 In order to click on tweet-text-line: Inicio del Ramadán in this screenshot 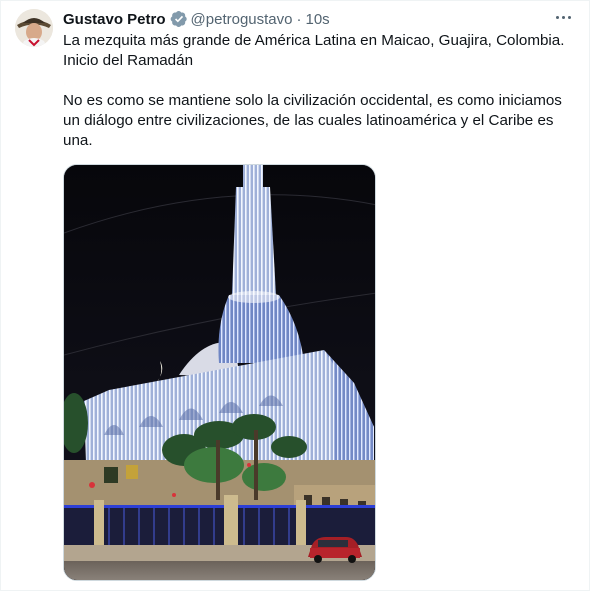, I will do `click(128, 60)`.